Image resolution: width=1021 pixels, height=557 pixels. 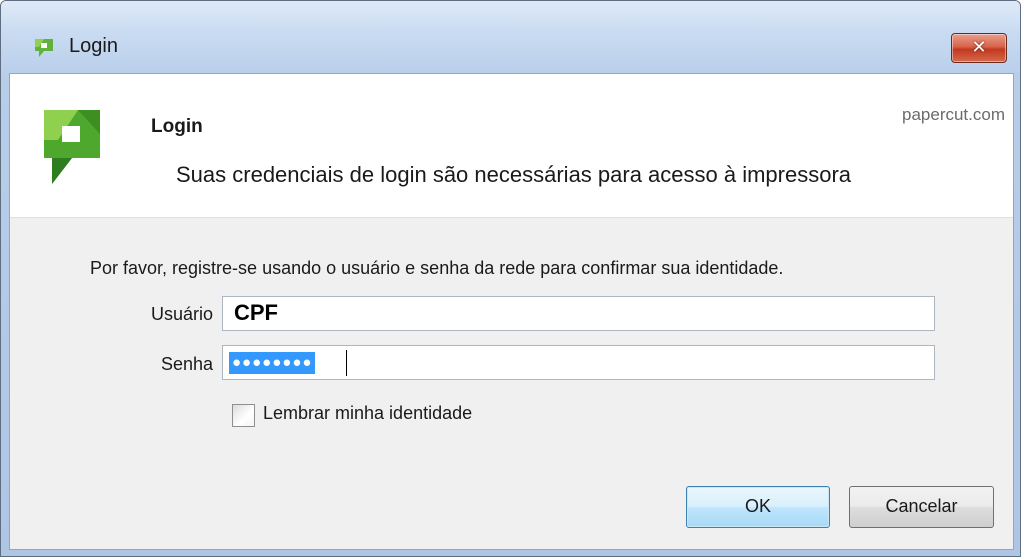 What do you see at coordinates (177, 126) in the screenshot?
I see `header-title: Login` at bounding box center [177, 126].